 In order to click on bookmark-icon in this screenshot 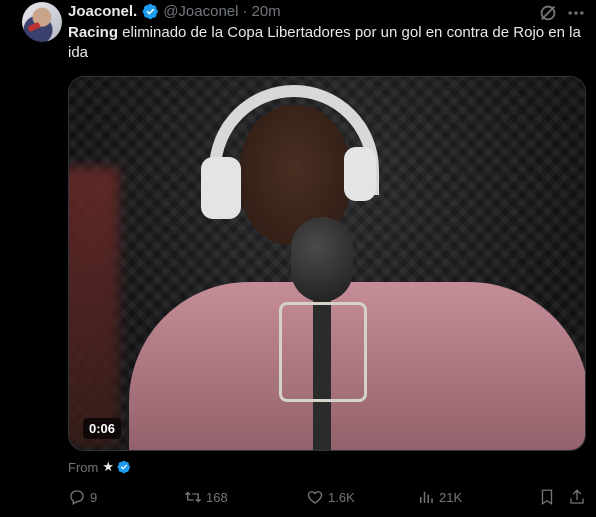, I will do `click(547, 497)`.